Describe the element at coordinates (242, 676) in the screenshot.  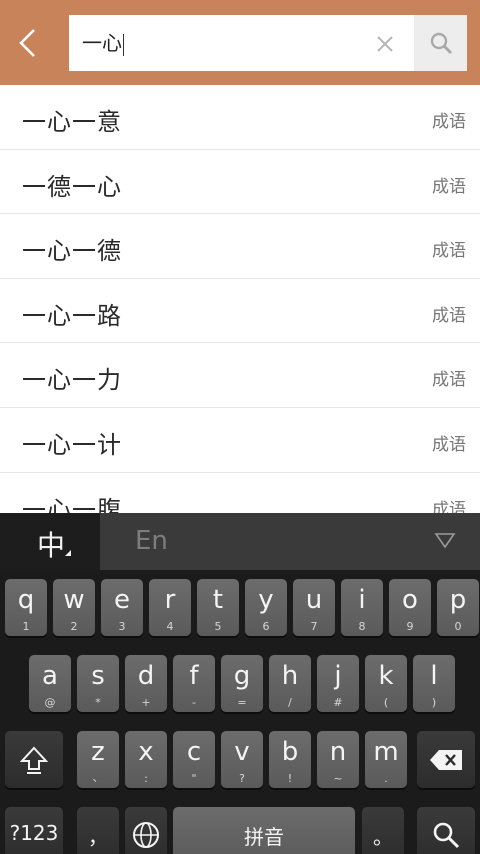
I see `key-letter: g` at that location.